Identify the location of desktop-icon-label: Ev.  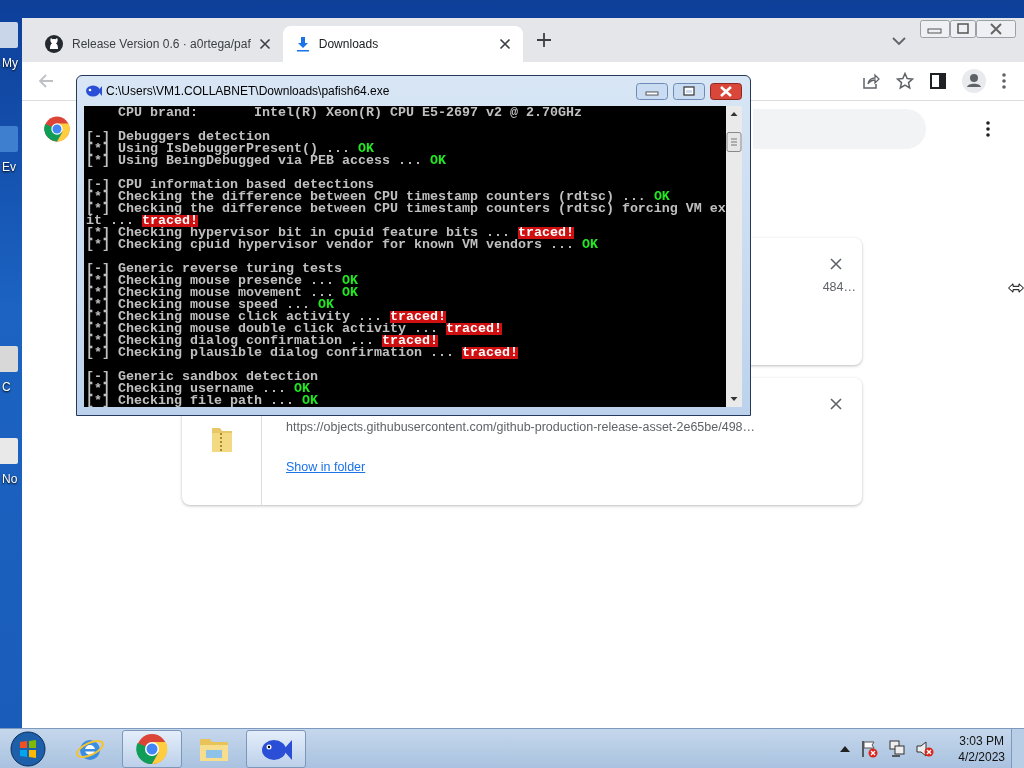
(8, 167).